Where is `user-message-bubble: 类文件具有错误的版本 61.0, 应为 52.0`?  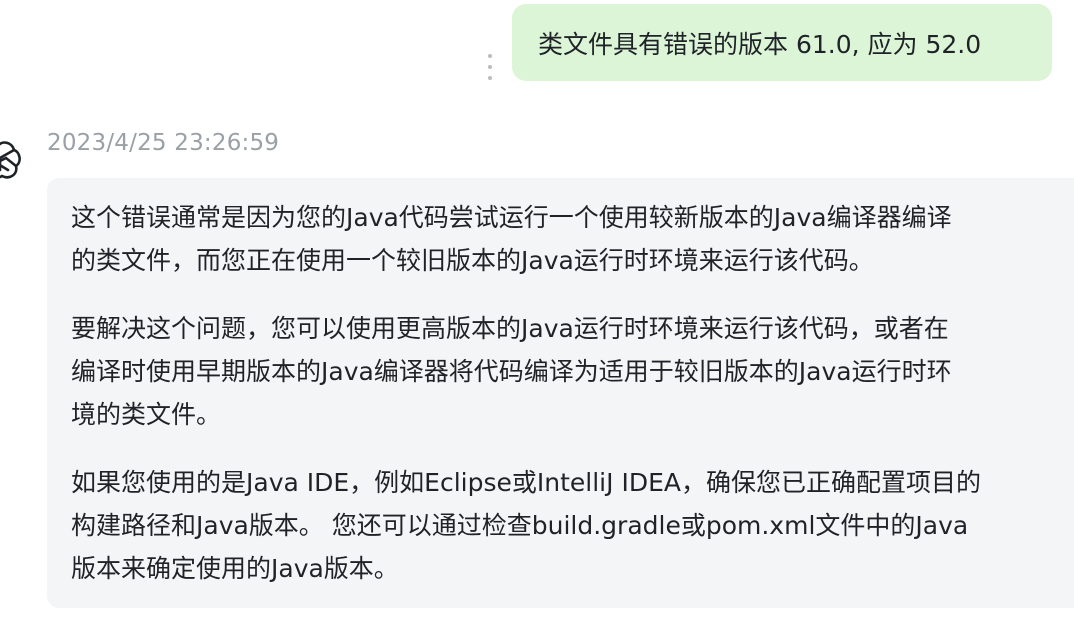
user-message-bubble: 类文件具有错误的版本 61.0, 应为 52.0 is located at coordinates (782, 42).